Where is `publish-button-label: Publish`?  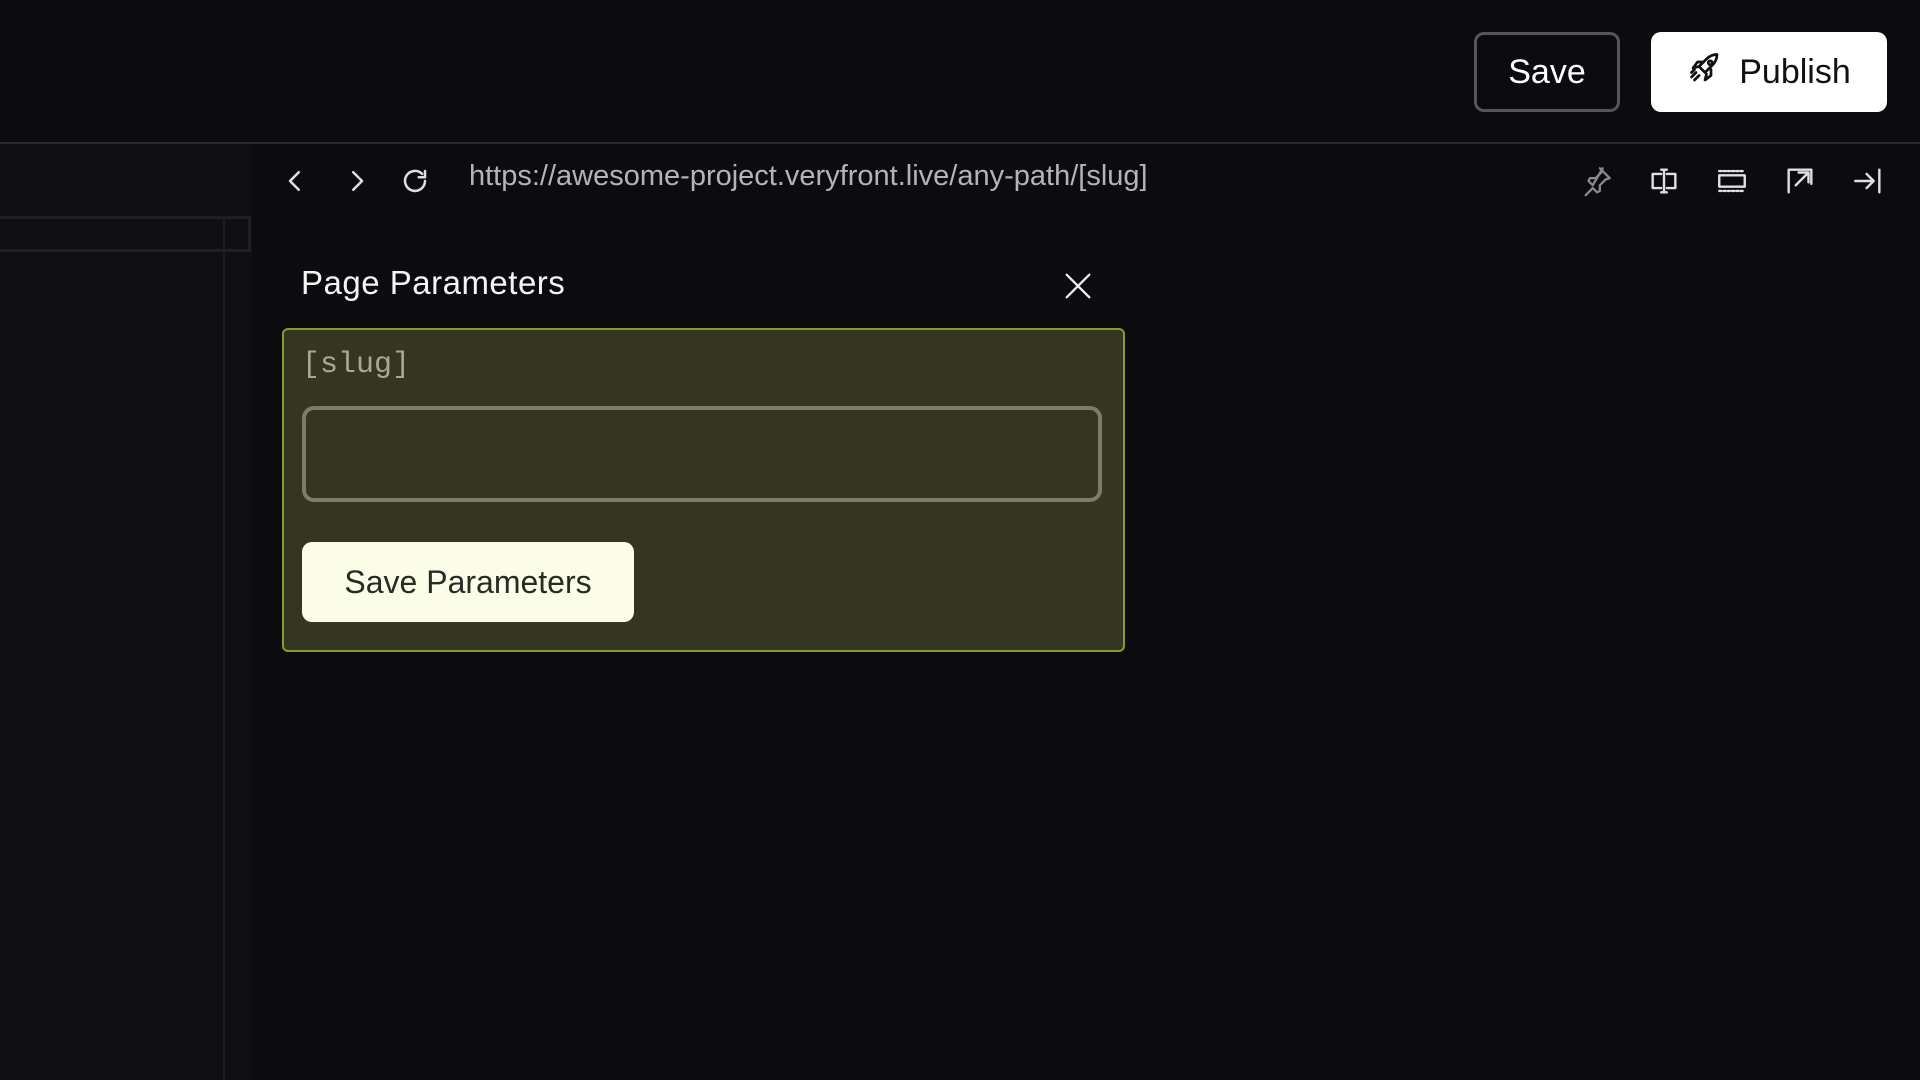
publish-button-label: Publish is located at coordinates (1795, 71).